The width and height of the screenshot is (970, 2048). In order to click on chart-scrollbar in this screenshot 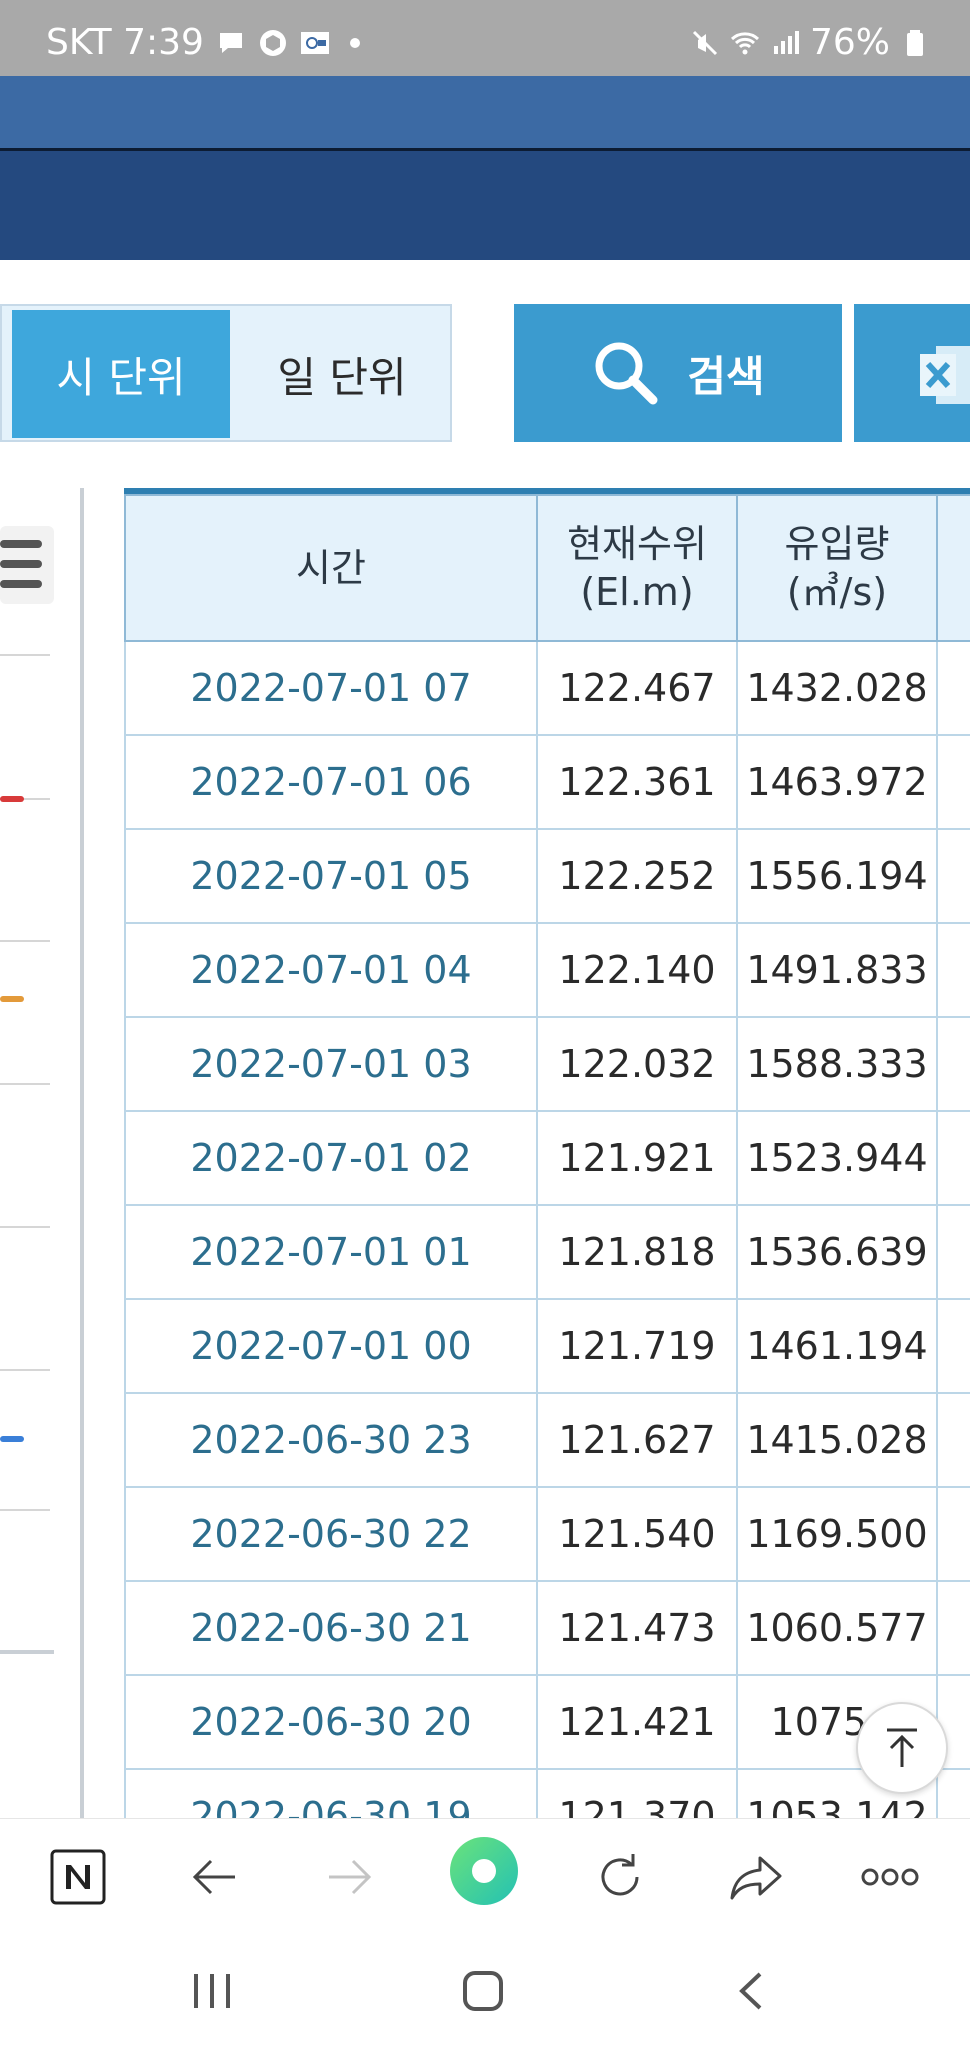, I will do `click(27, 1652)`.